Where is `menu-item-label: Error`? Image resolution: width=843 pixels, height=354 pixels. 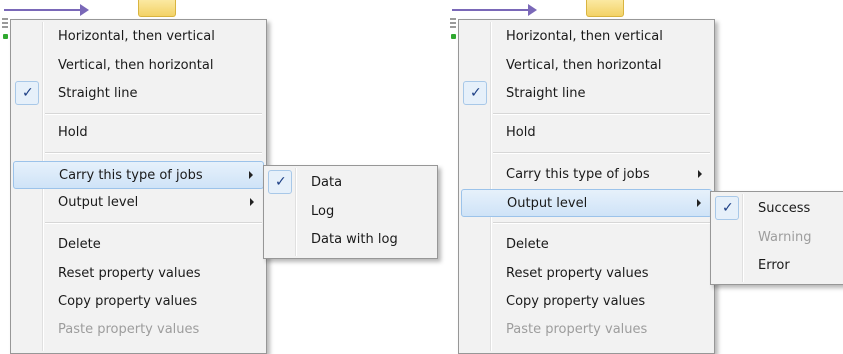 menu-item-label: Error is located at coordinates (774, 265).